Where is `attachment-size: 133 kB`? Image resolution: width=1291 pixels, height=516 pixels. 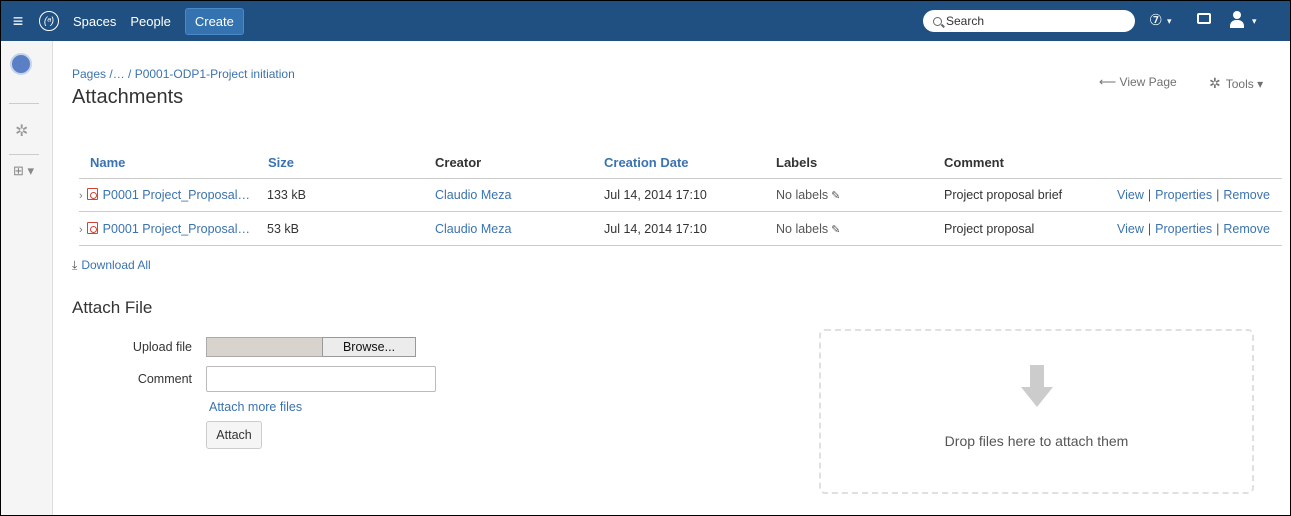
attachment-size: 133 kB is located at coordinates (286, 195).